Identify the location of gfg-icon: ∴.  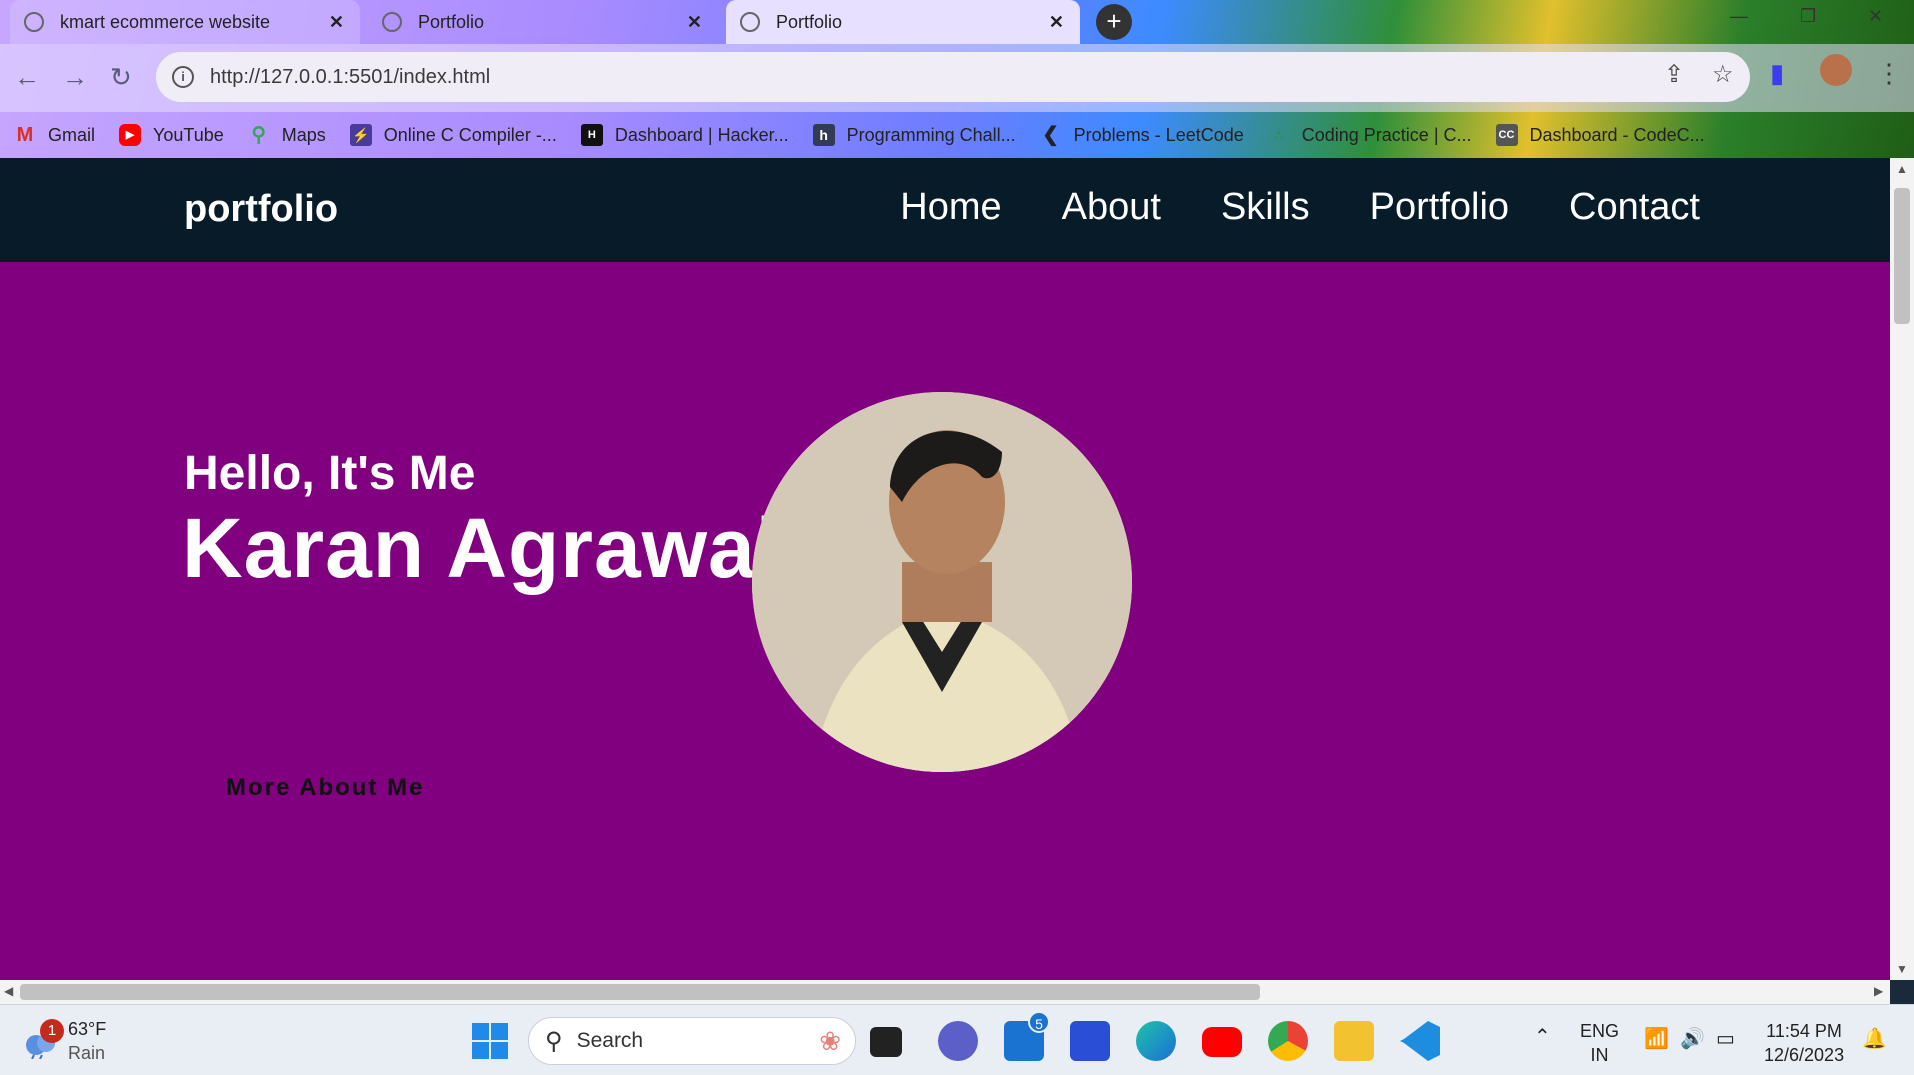
(1279, 135).